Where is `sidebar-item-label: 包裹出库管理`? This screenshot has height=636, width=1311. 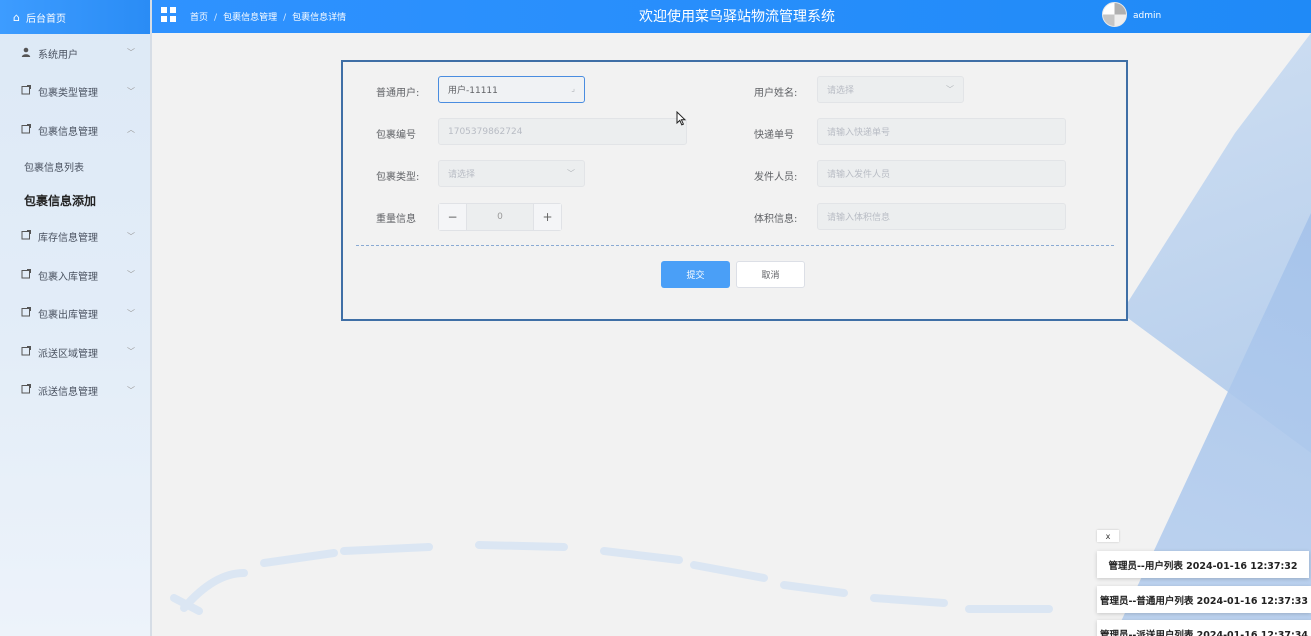 sidebar-item-label: 包裹出库管理 is located at coordinates (68, 316).